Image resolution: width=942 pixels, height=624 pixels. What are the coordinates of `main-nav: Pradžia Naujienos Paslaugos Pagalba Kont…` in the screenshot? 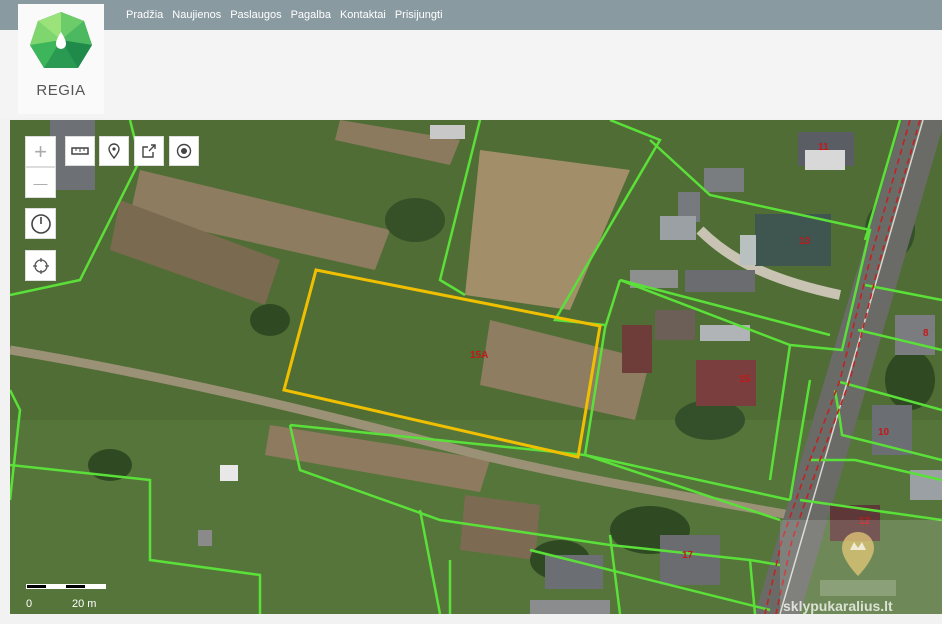 It's located at (289, 15).